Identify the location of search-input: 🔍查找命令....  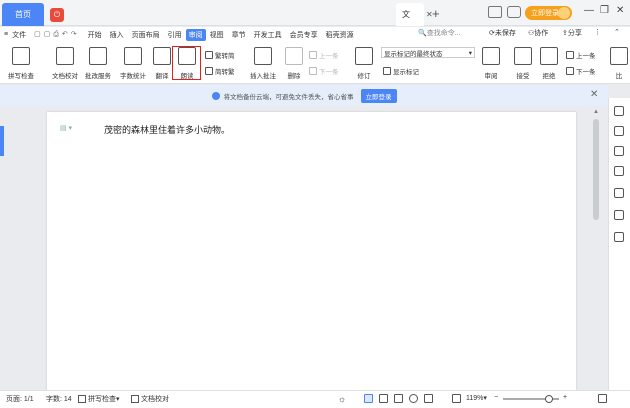
(446, 34).